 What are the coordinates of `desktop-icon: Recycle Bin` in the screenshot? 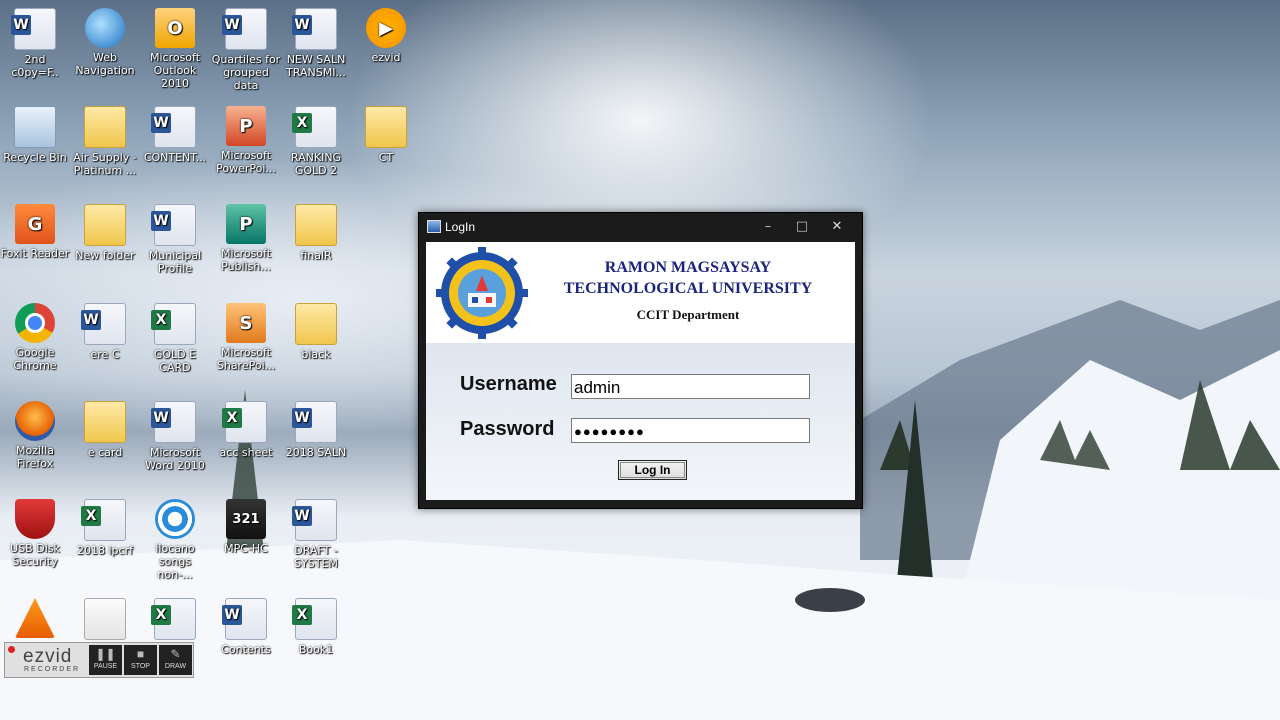 It's located at (35, 135).